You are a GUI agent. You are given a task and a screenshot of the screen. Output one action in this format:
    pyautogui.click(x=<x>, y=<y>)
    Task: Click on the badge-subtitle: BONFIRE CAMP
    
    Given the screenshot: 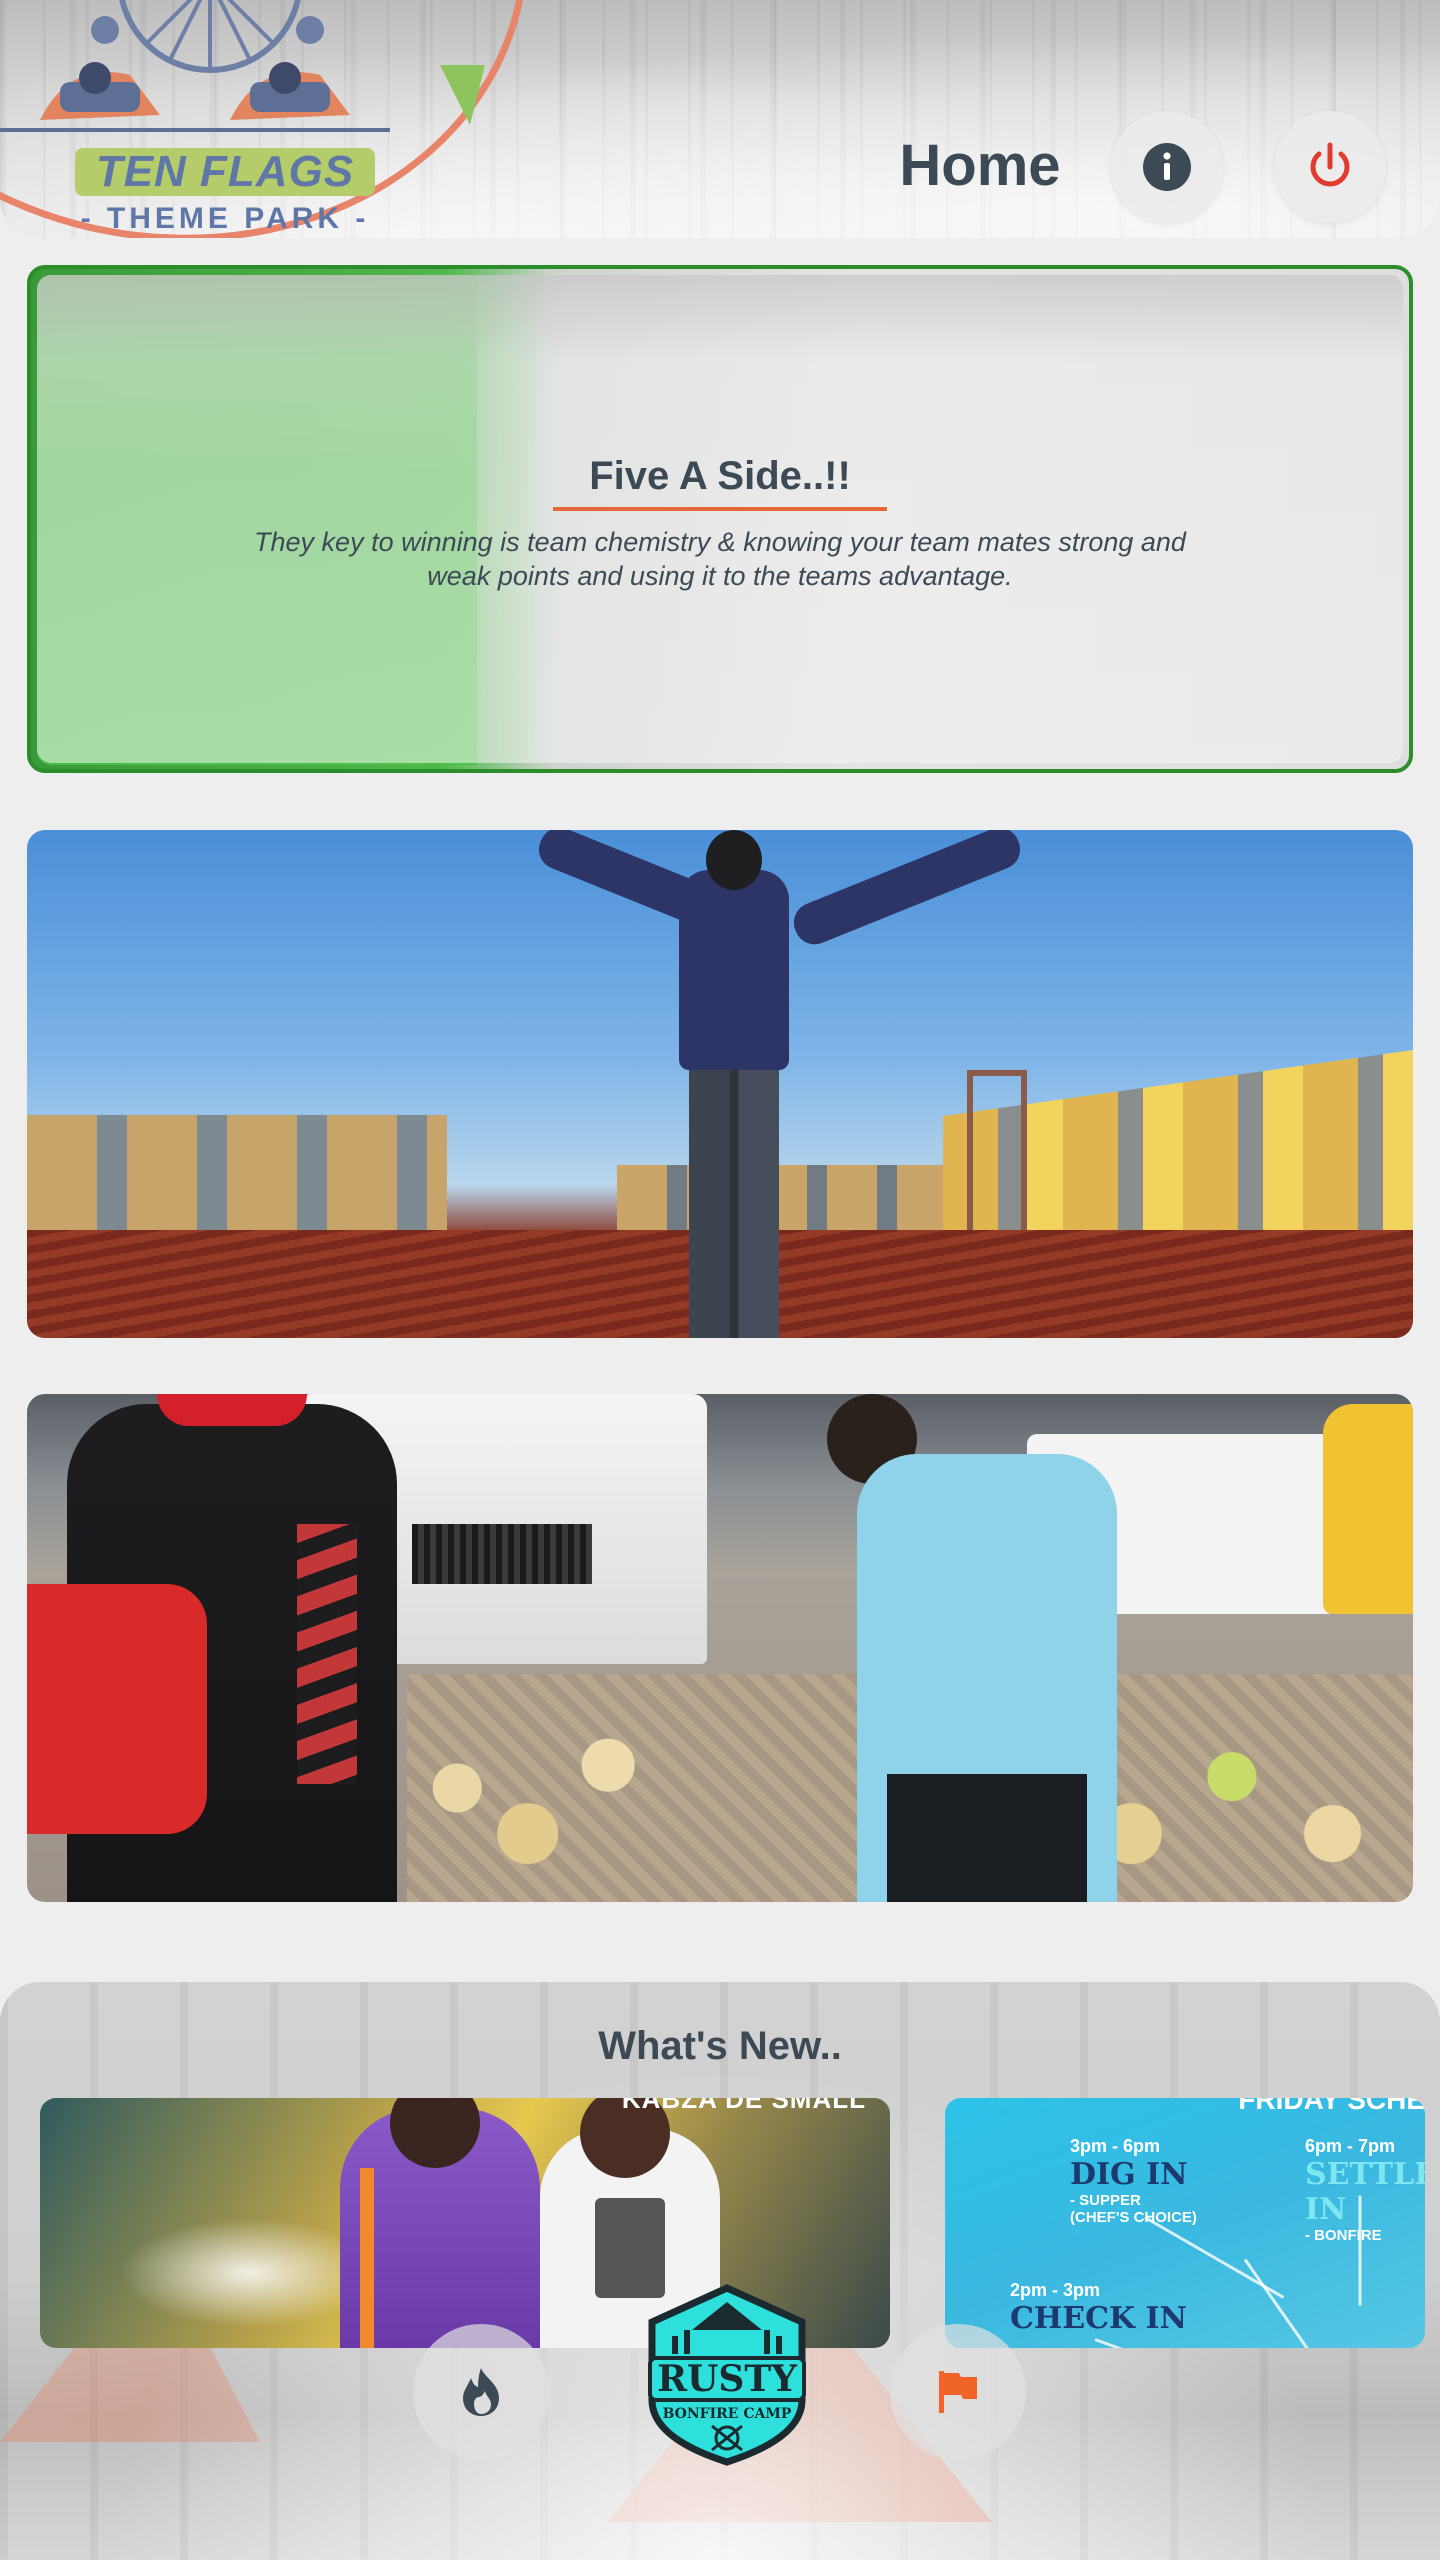 What is the action you would take?
    pyautogui.click(x=727, y=2414)
    